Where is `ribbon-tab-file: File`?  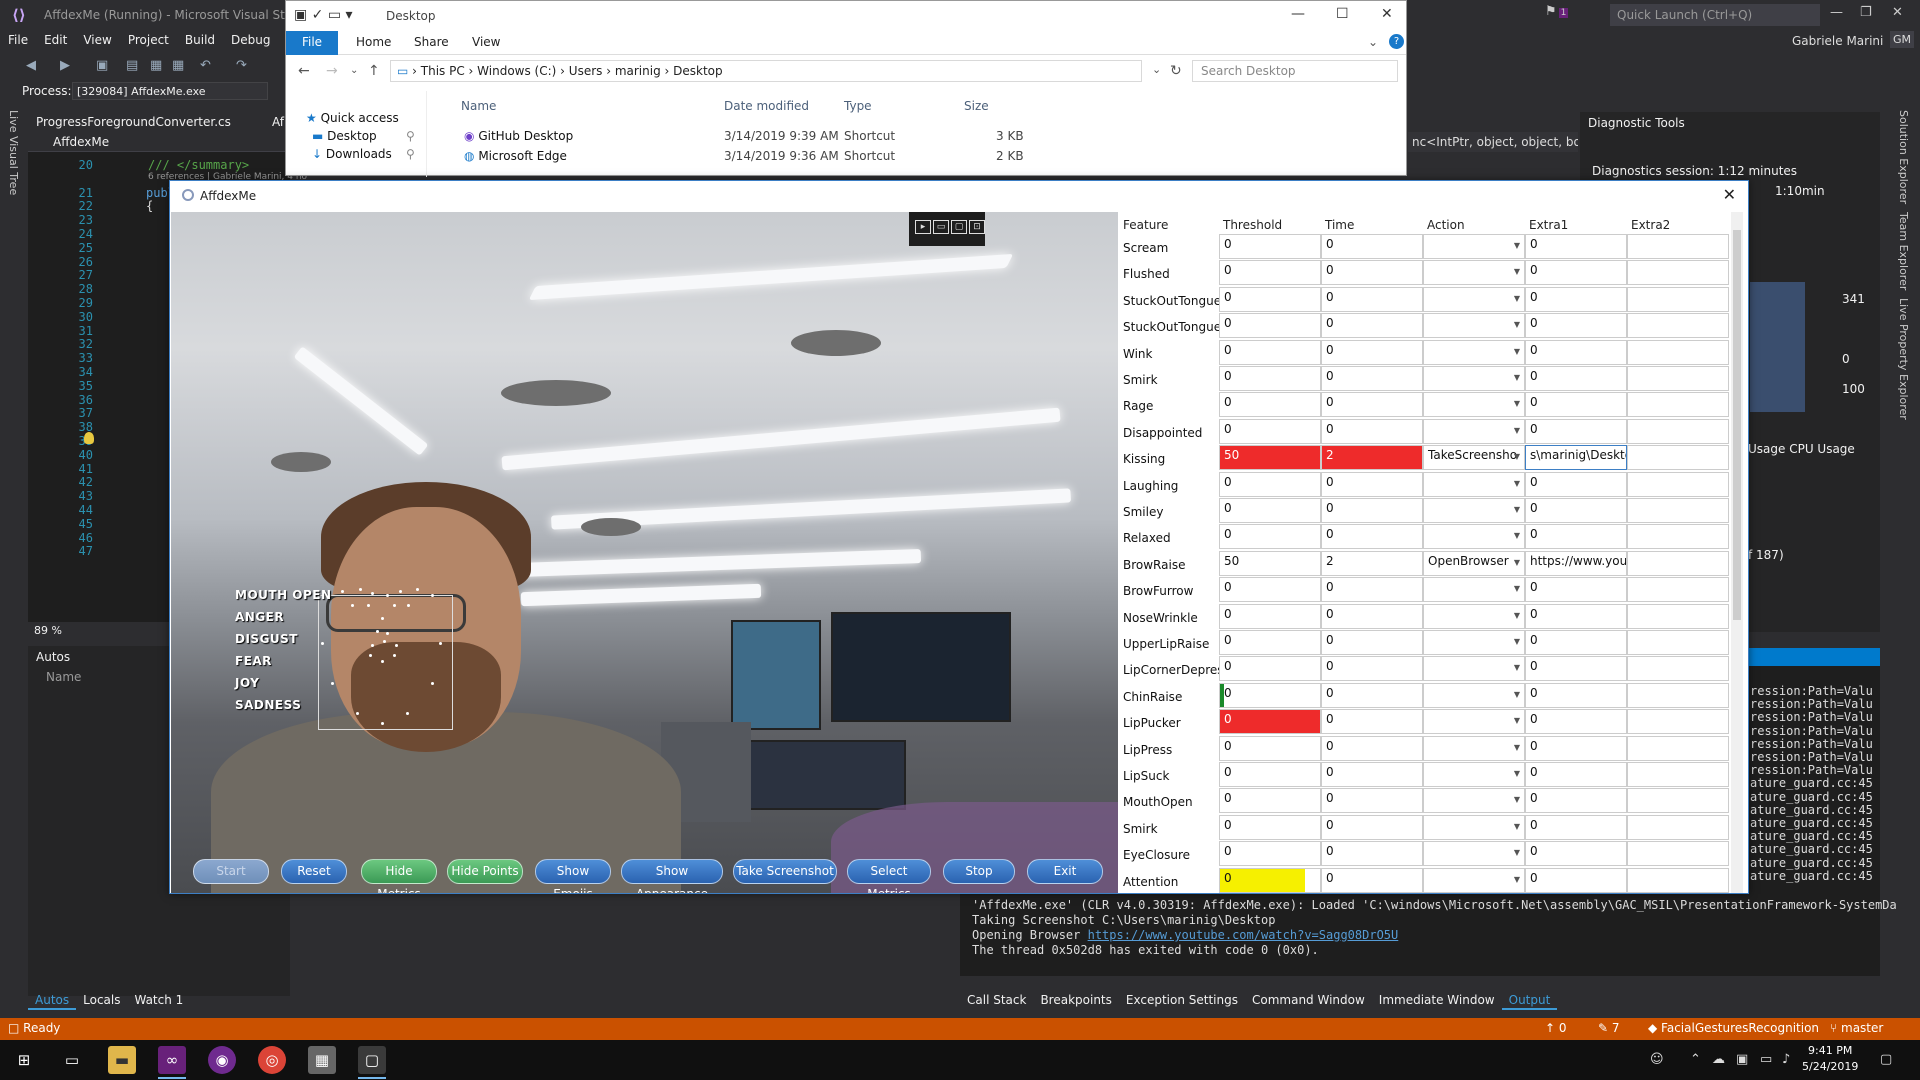 ribbon-tab-file: File is located at coordinates (312, 43).